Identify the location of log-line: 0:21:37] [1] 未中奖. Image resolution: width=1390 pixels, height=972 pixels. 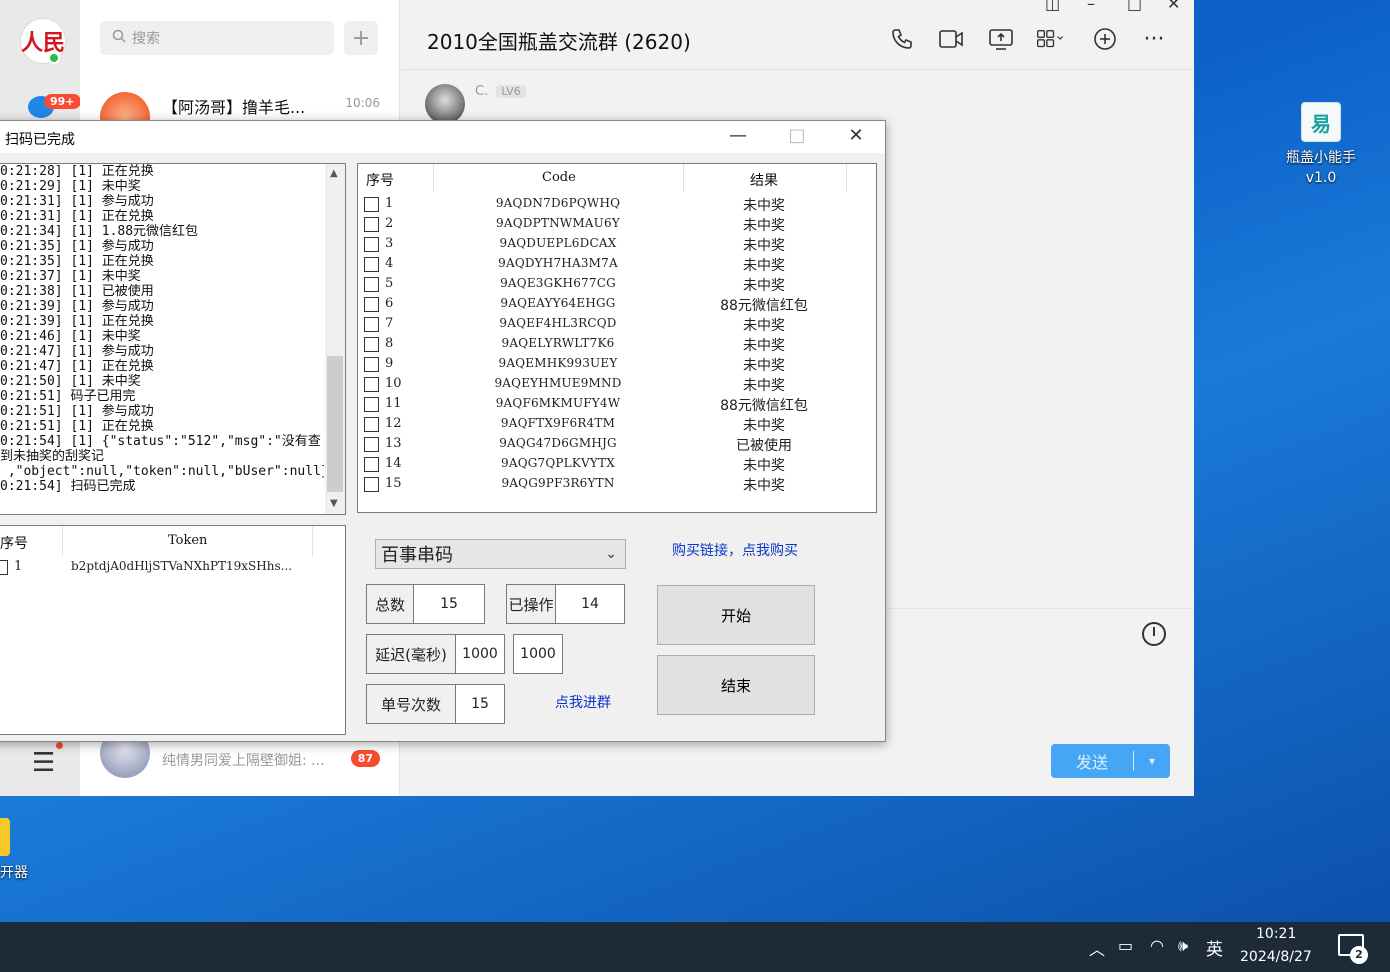
(70, 276).